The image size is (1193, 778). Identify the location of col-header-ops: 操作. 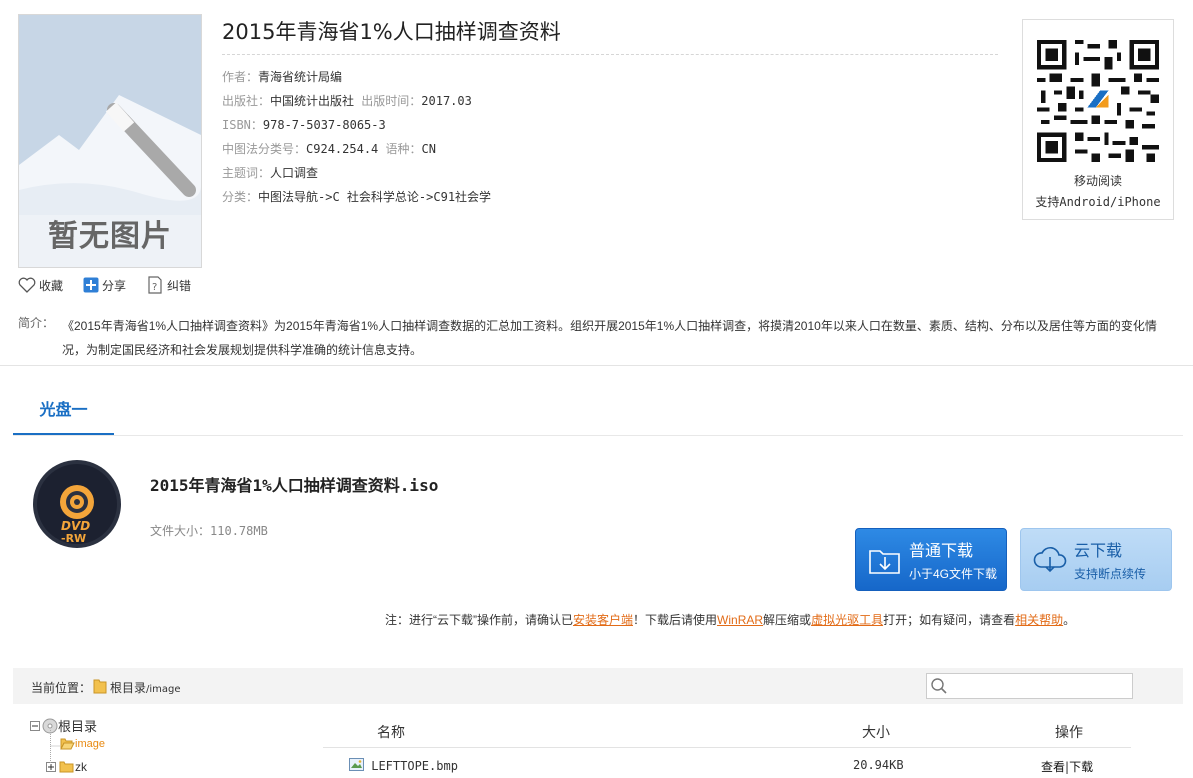
(1069, 732).